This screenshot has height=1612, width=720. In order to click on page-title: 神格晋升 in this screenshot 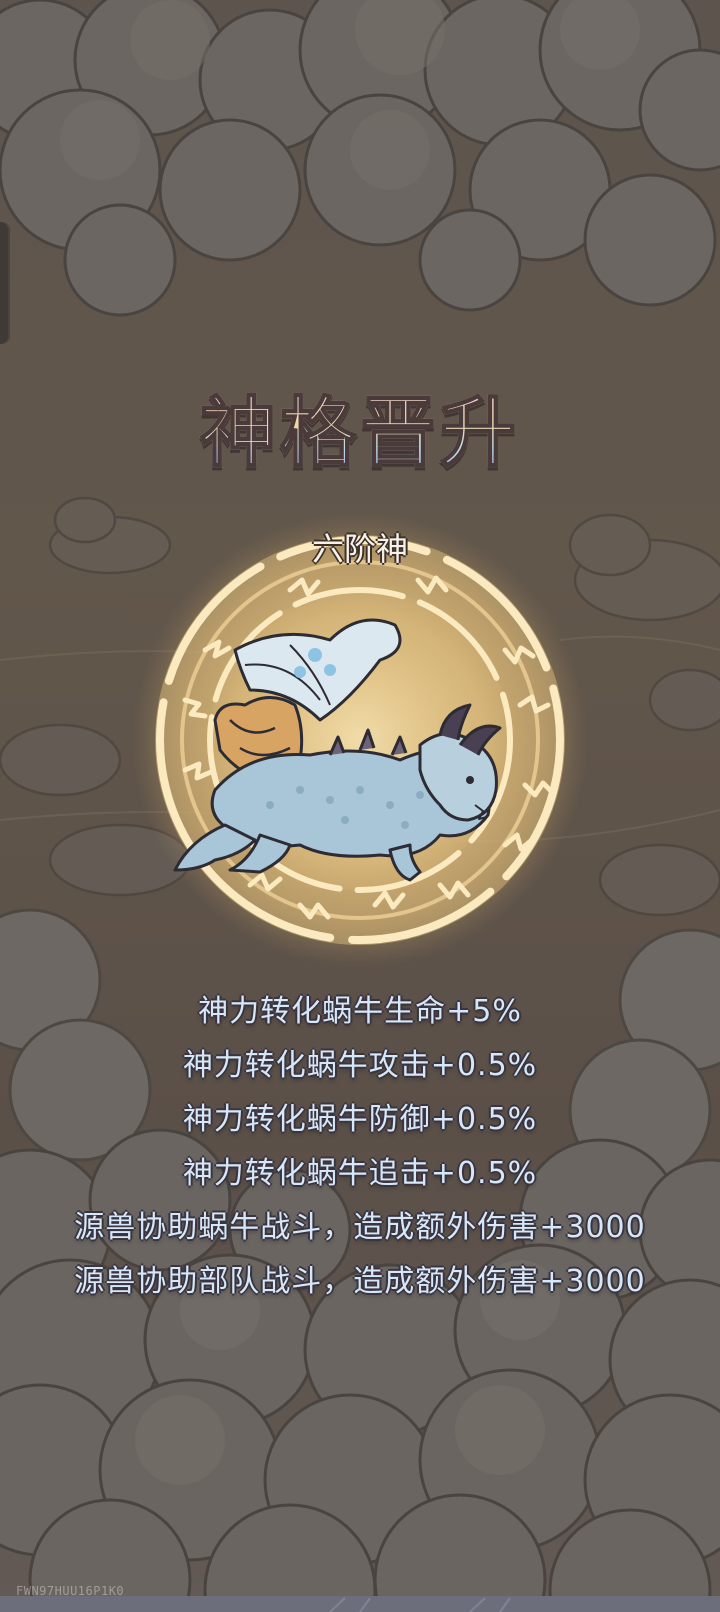, I will do `click(360, 432)`.